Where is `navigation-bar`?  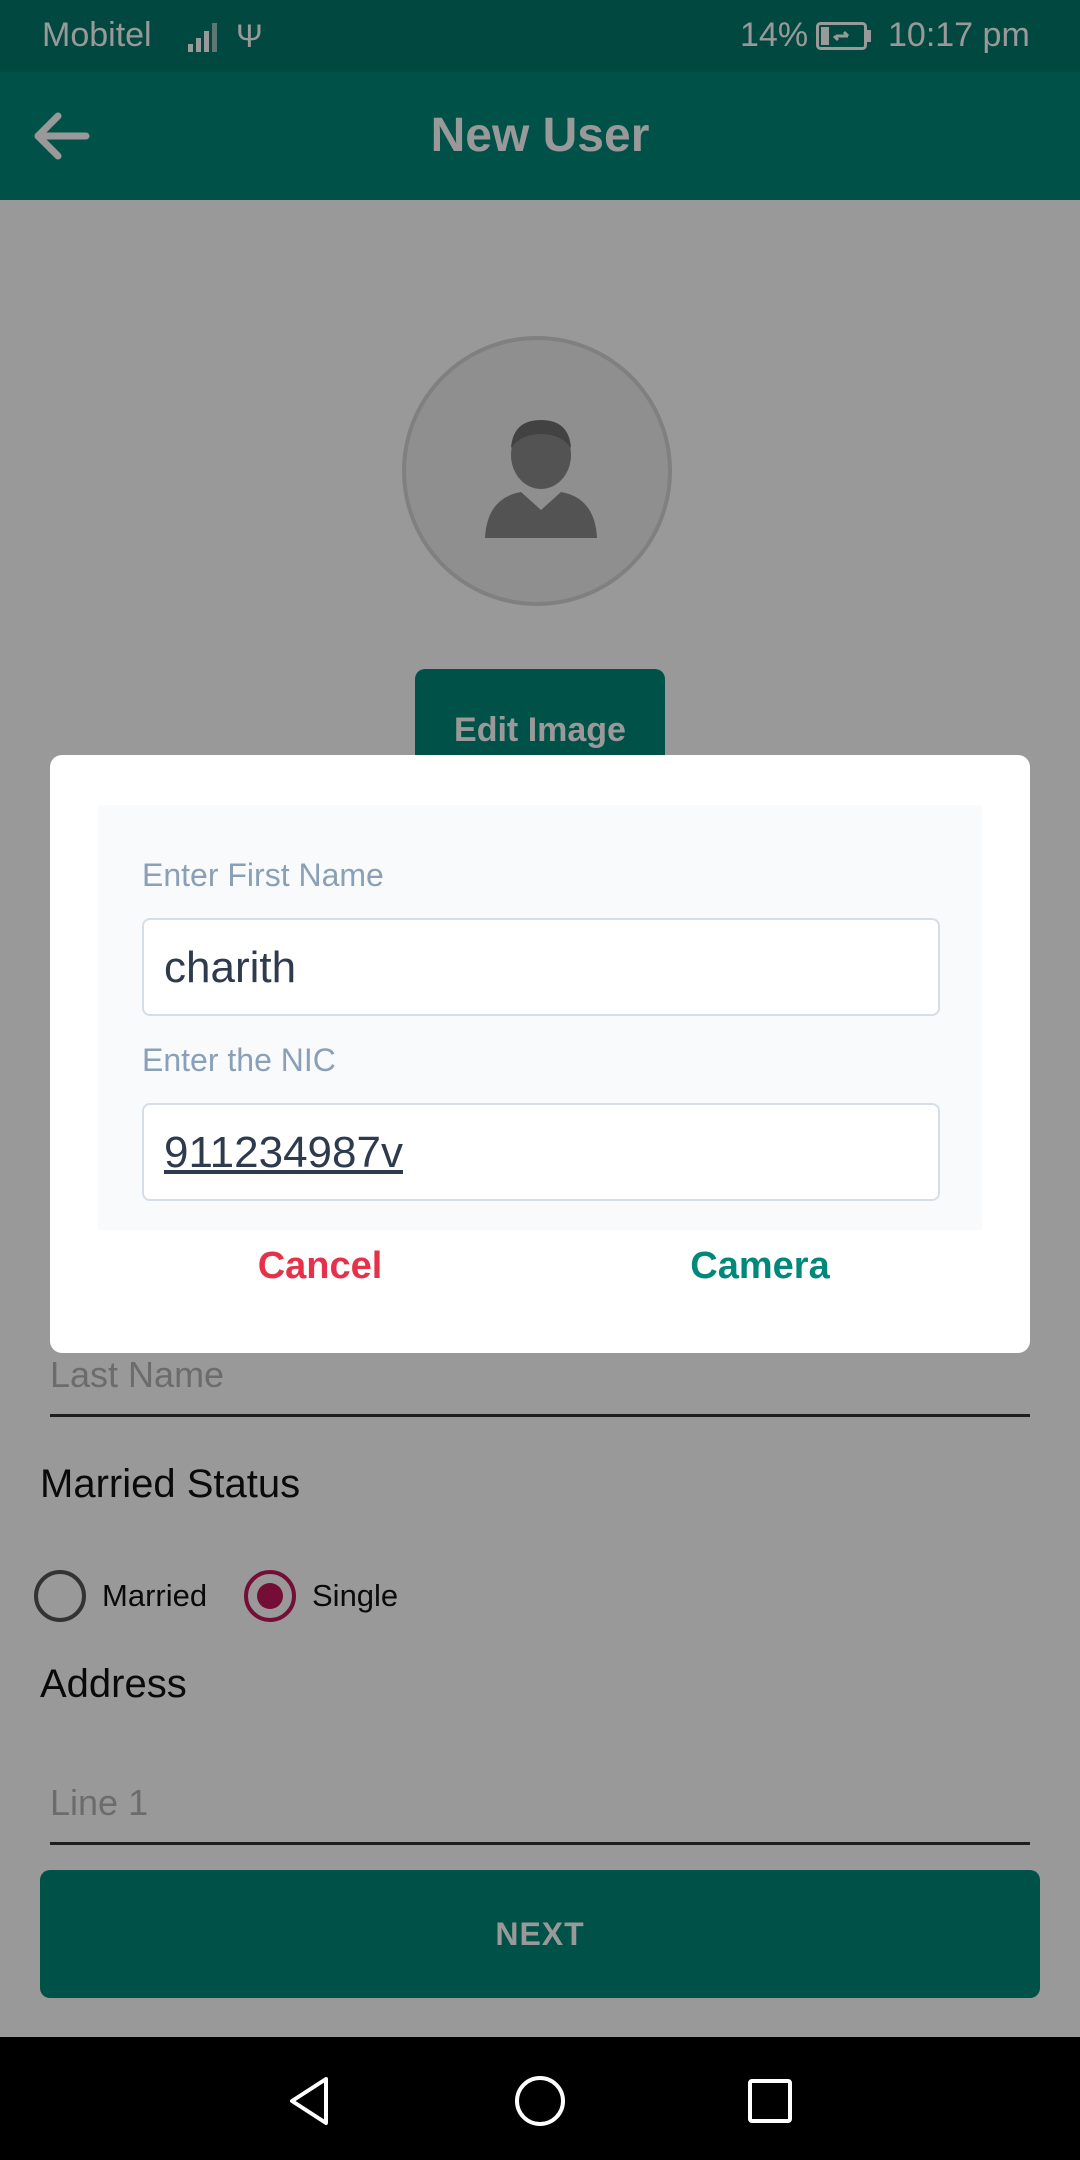
navigation-bar is located at coordinates (540, 2098).